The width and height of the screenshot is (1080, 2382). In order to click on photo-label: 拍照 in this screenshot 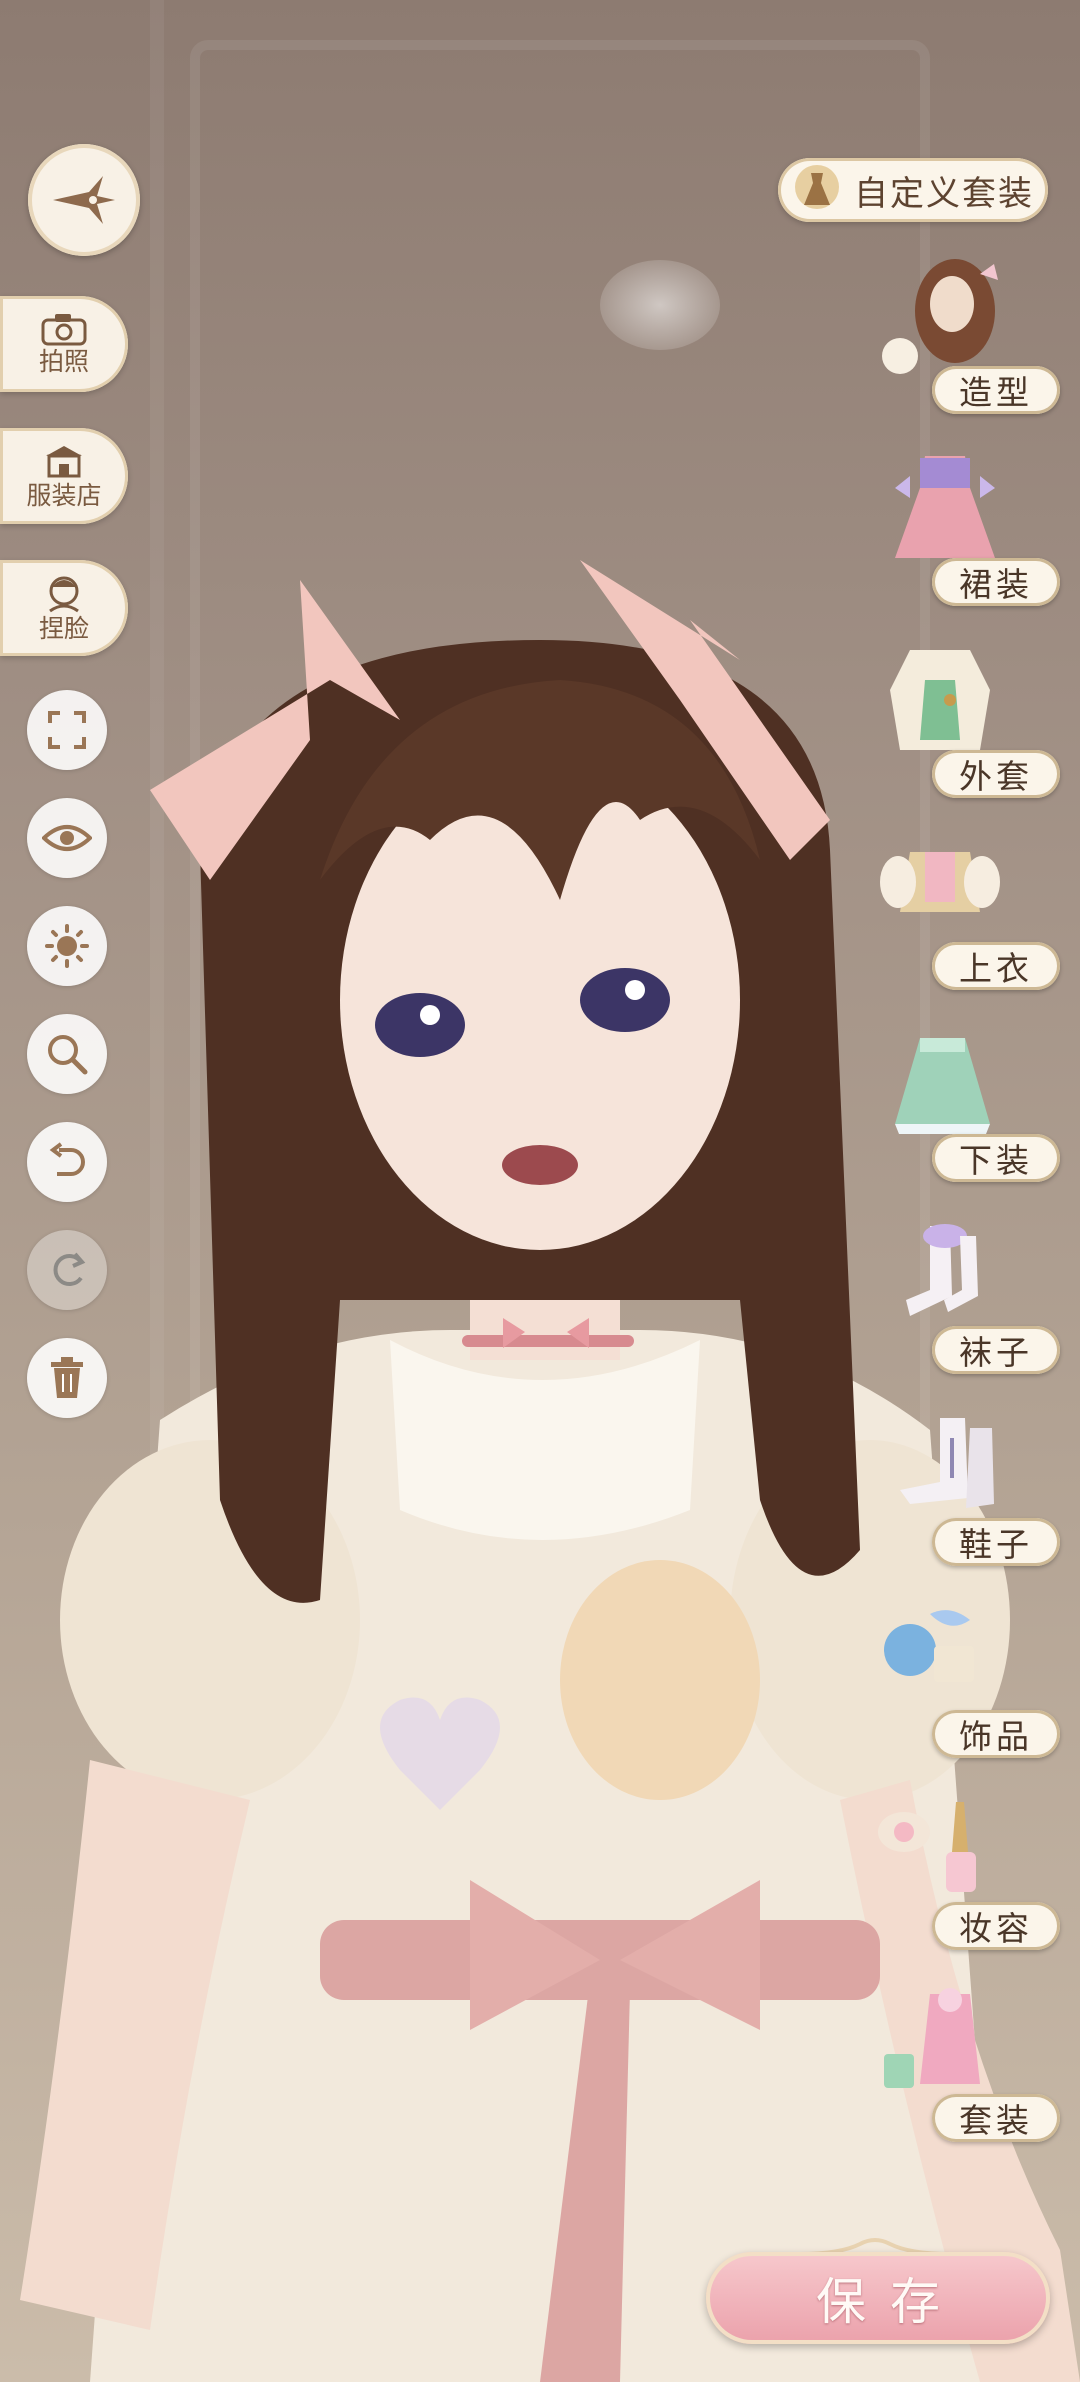, I will do `click(63, 361)`.